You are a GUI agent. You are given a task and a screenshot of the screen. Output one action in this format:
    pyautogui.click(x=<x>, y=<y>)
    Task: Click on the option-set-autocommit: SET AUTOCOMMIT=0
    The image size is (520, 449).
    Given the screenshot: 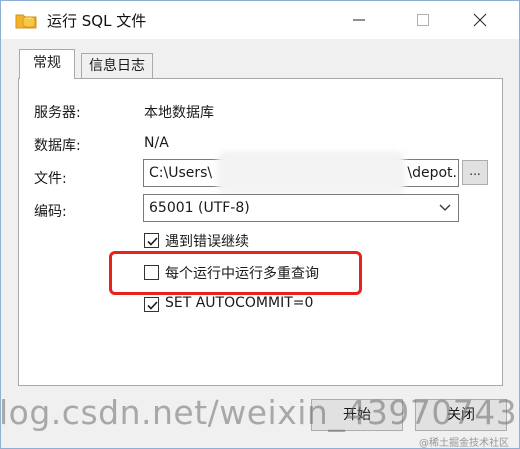 What is the action you would take?
    pyautogui.click(x=239, y=305)
    